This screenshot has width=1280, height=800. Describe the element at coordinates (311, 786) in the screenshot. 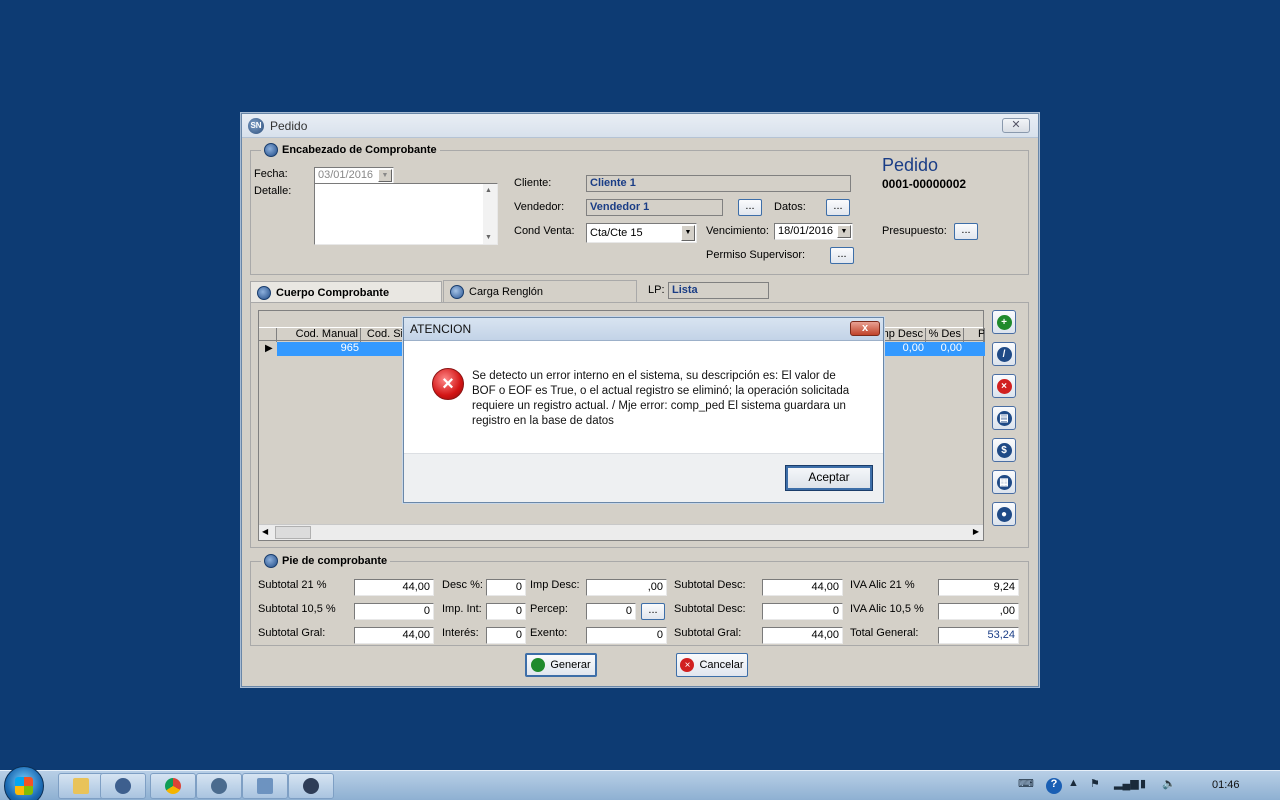

I see `taskbar-app` at that location.